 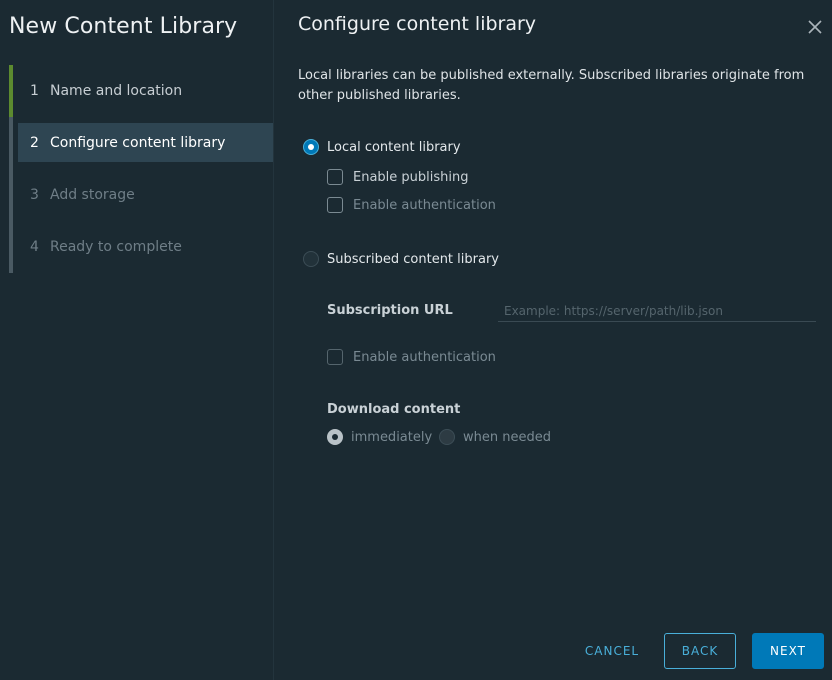 I want to click on step-configure-content-library: 2 Configure content library, so click(x=141, y=143).